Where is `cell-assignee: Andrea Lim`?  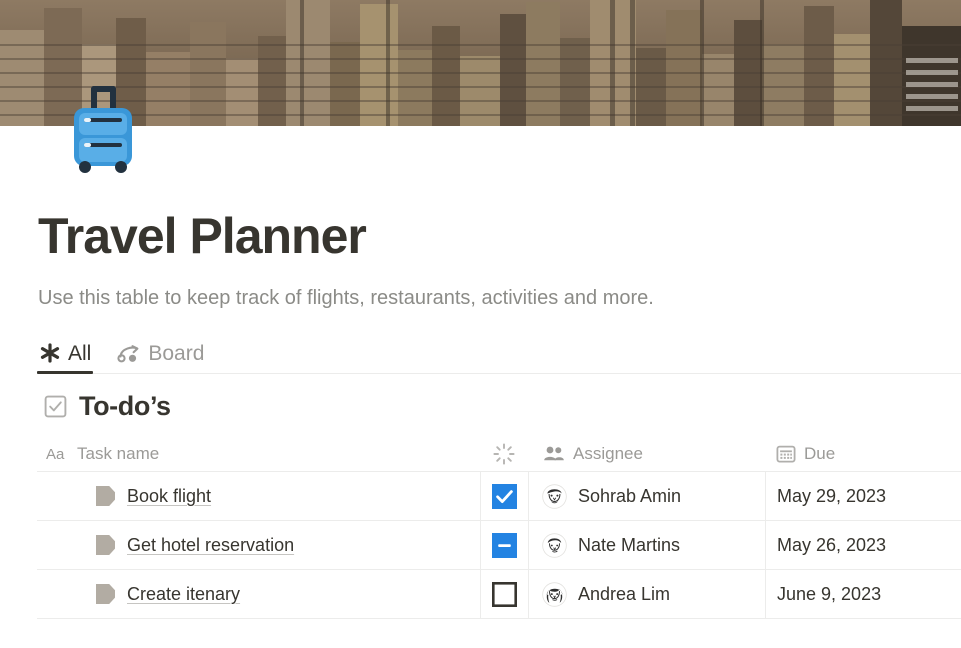
cell-assignee: Andrea Lim is located at coordinates (646, 594).